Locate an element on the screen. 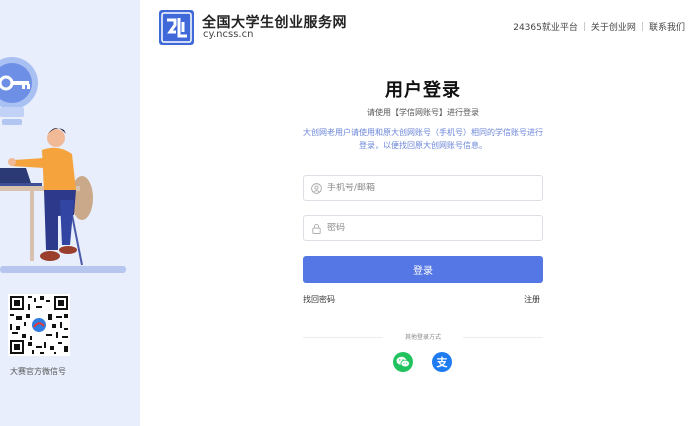 Image resolution: width=693 pixels, height=426 pixels. wechat-login-button is located at coordinates (403, 362).